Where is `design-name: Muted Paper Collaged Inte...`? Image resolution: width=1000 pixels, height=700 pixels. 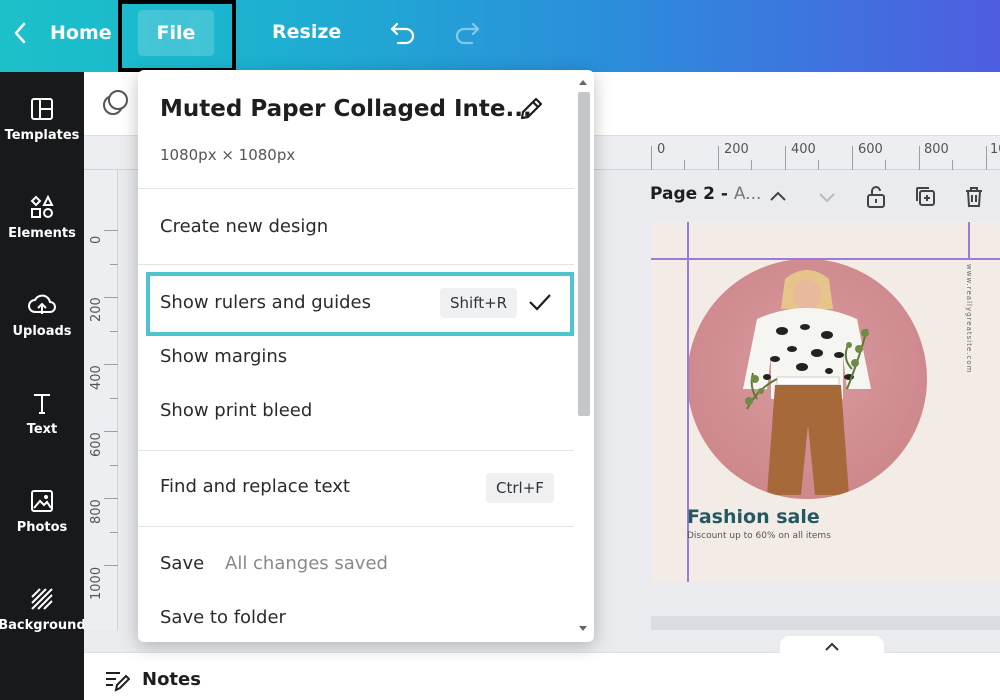 design-name: Muted Paper Collaged Inte... is located at coordinates (346, 109).